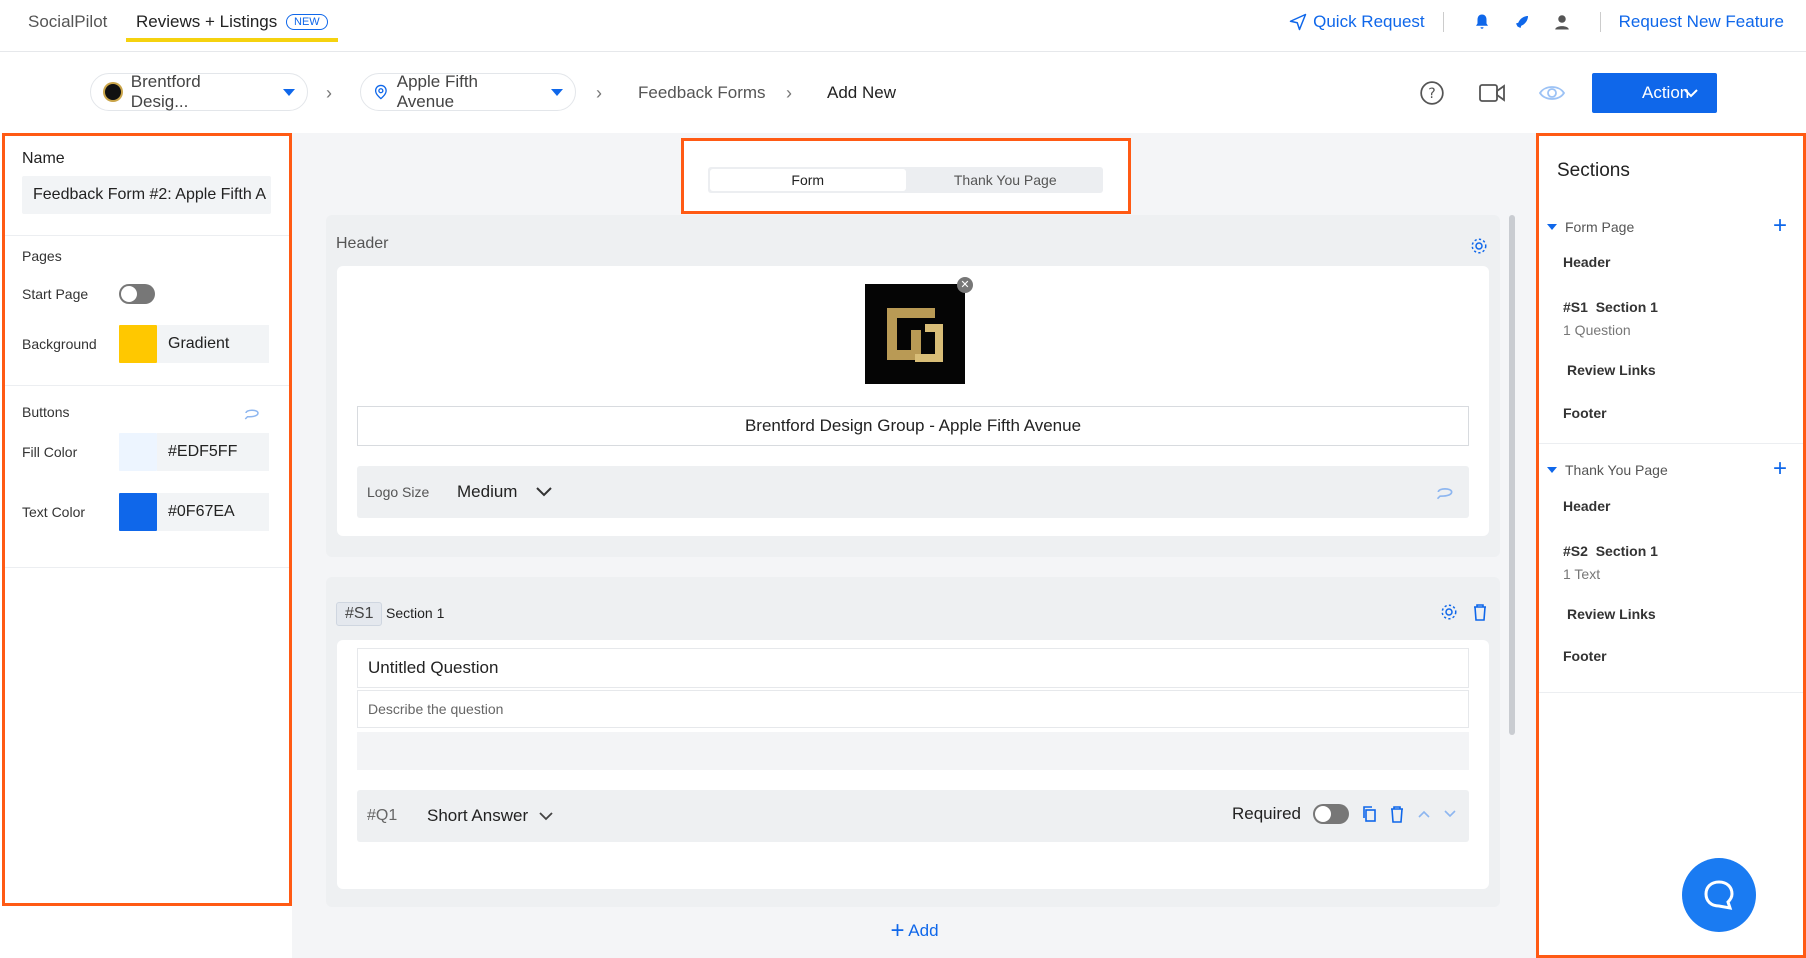  I want to click on preview-eye-icon, so click(1552, 93).